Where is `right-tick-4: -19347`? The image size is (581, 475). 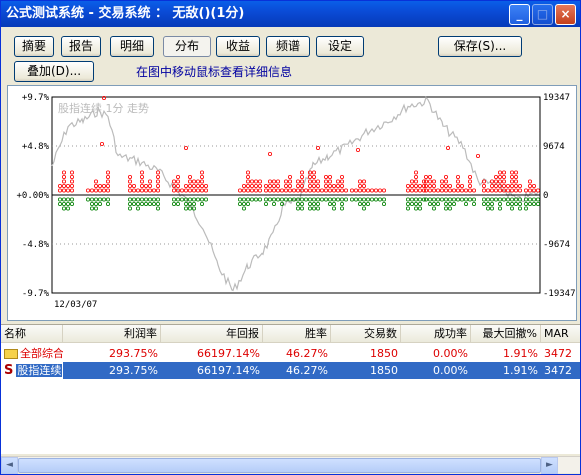
right-tick-4: -19347 is located at coordinates (559, 294).